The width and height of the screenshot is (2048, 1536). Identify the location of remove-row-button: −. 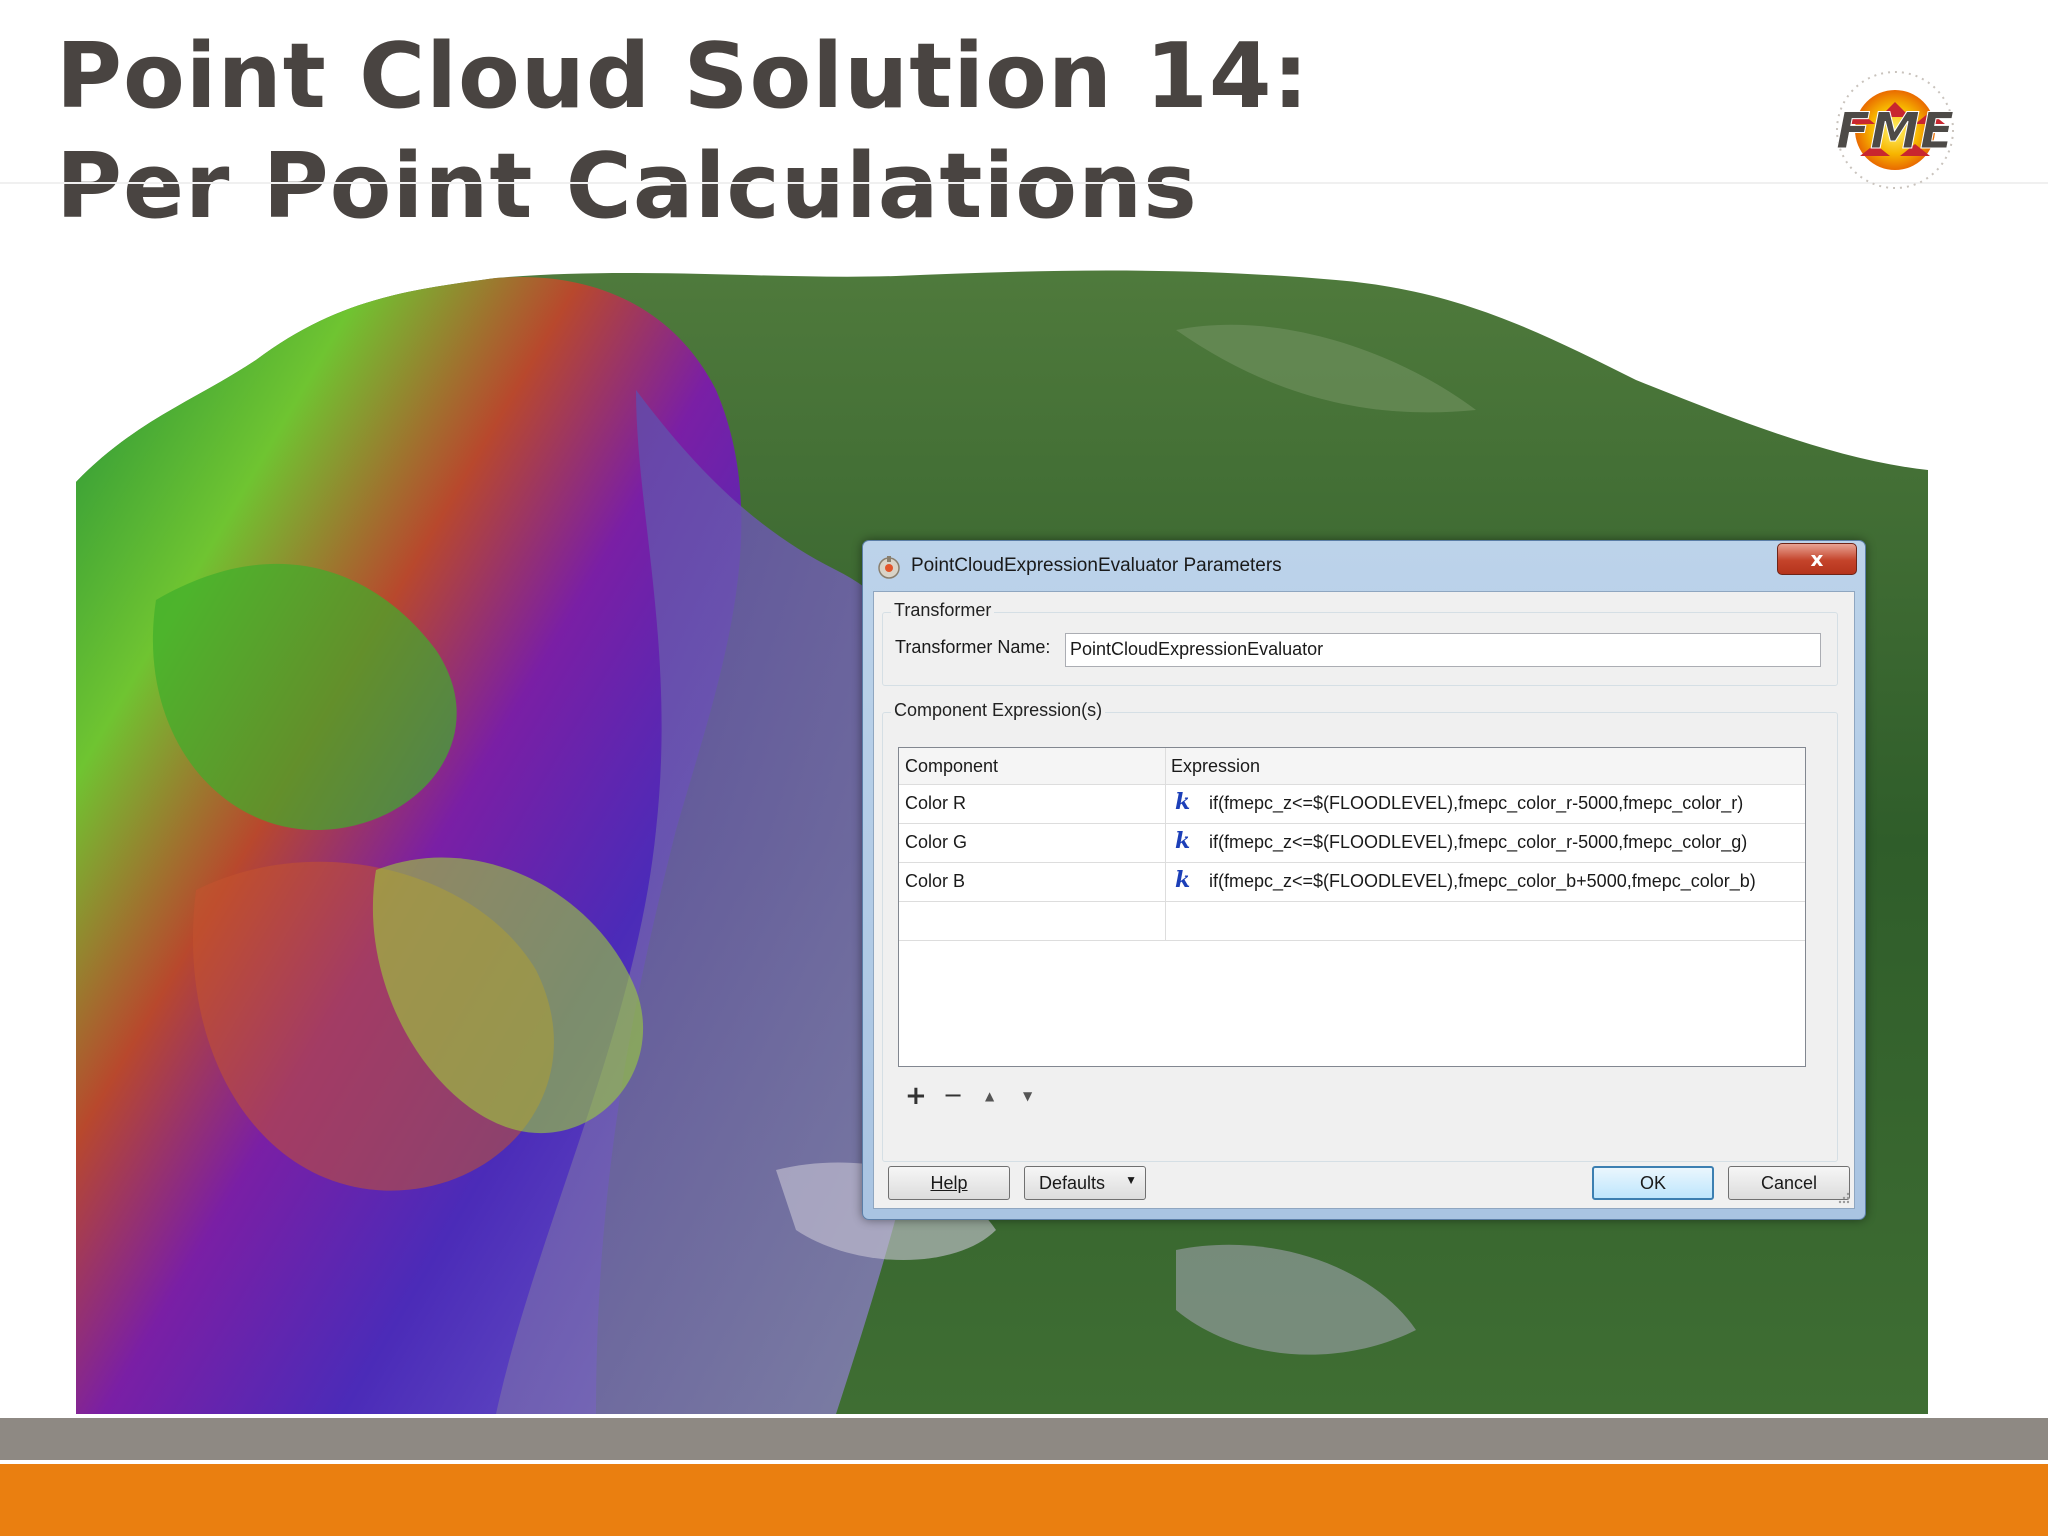
(953, 1095).